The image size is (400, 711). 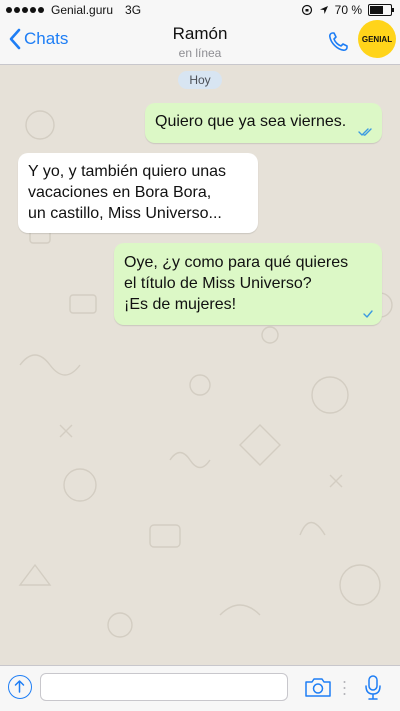 I want to click on status-right: 70 %, so click(x=347, y=10).